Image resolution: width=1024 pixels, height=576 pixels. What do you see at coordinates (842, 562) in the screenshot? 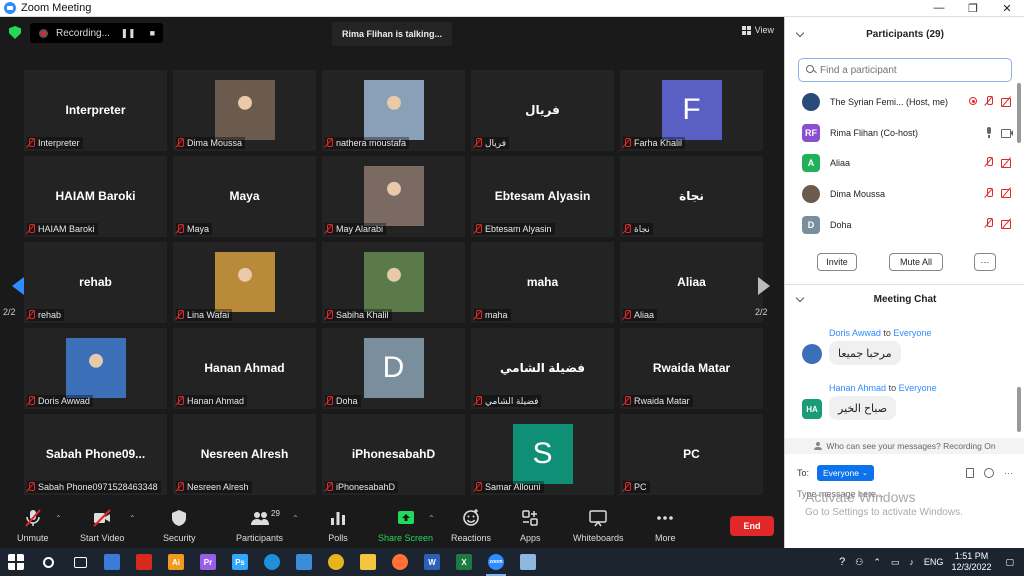
I see `help-icon: ?` at bounding box center [842, 562].